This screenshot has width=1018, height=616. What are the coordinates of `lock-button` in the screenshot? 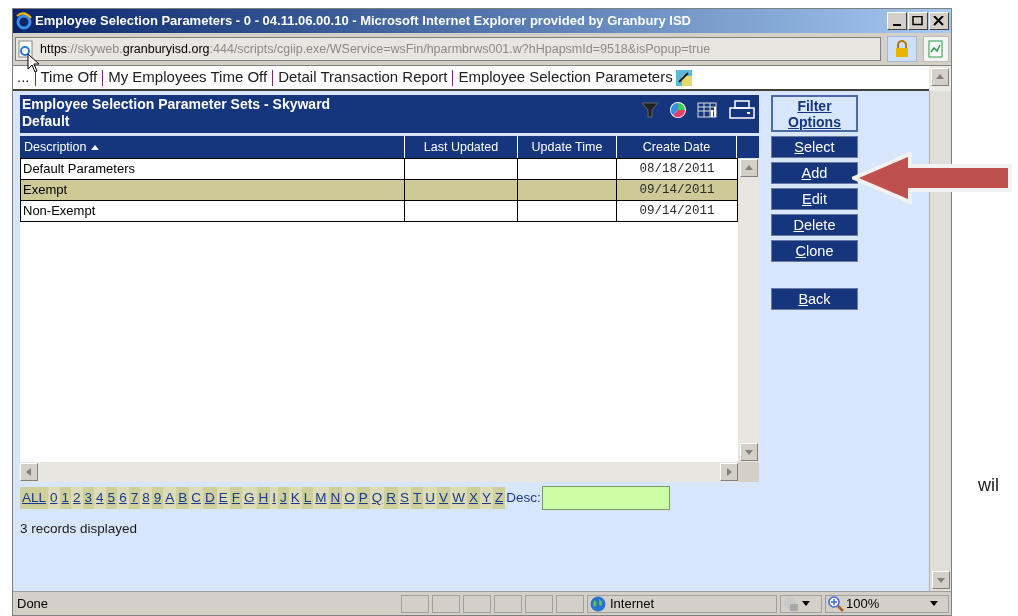 It's located at (902, 49).